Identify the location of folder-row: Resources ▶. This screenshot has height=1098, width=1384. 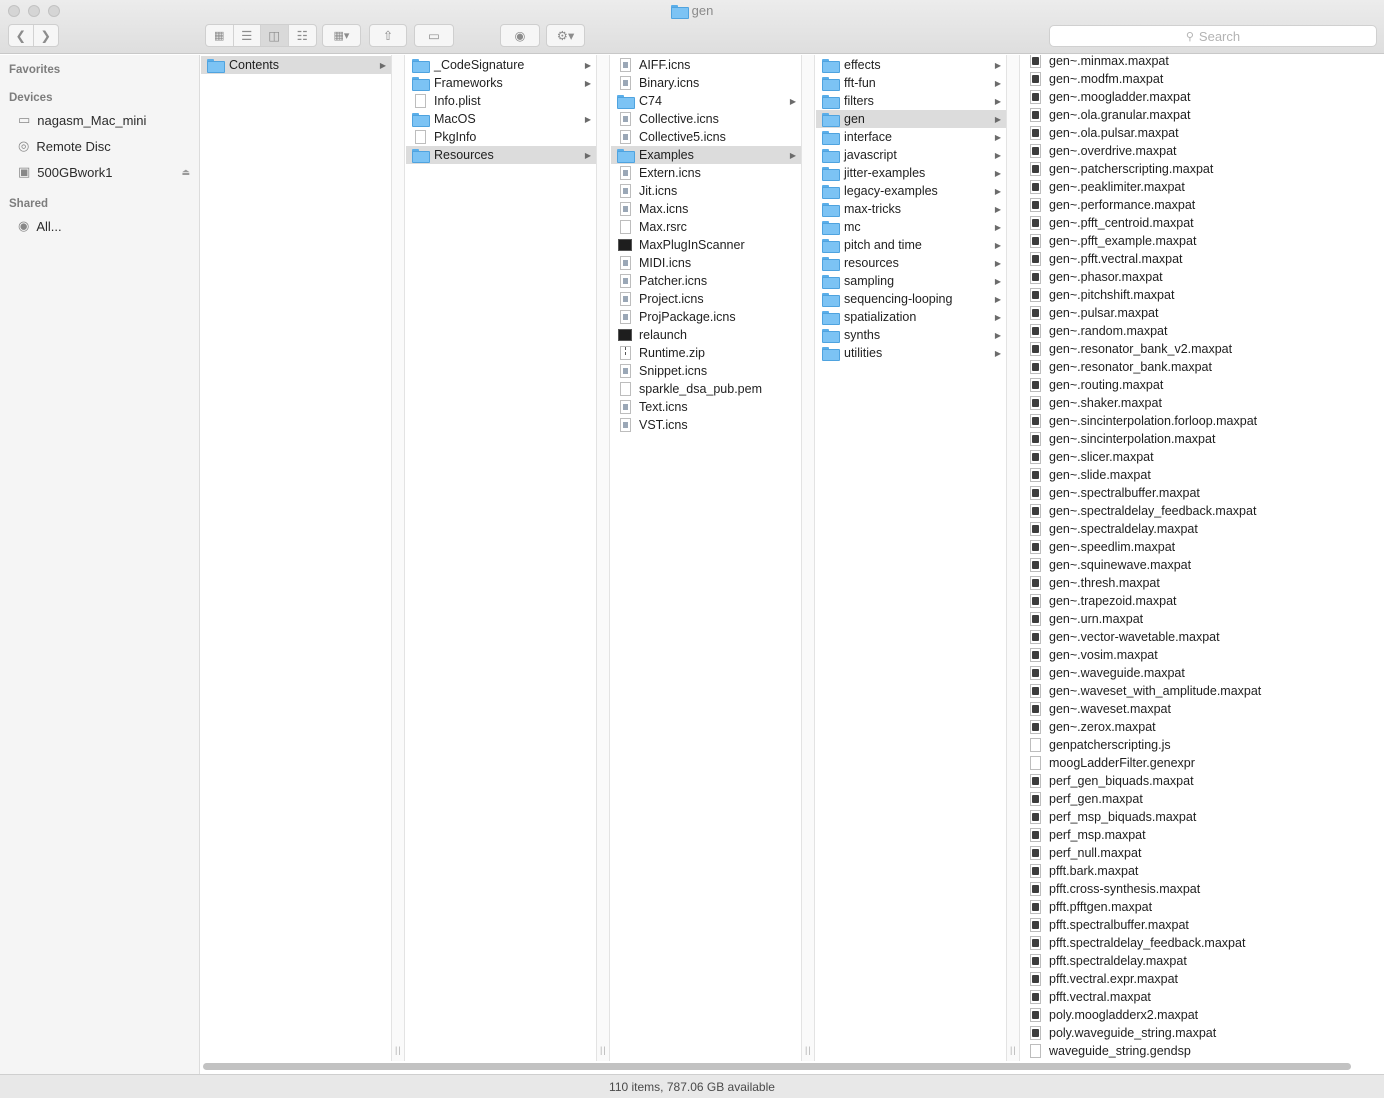
(501, 155).